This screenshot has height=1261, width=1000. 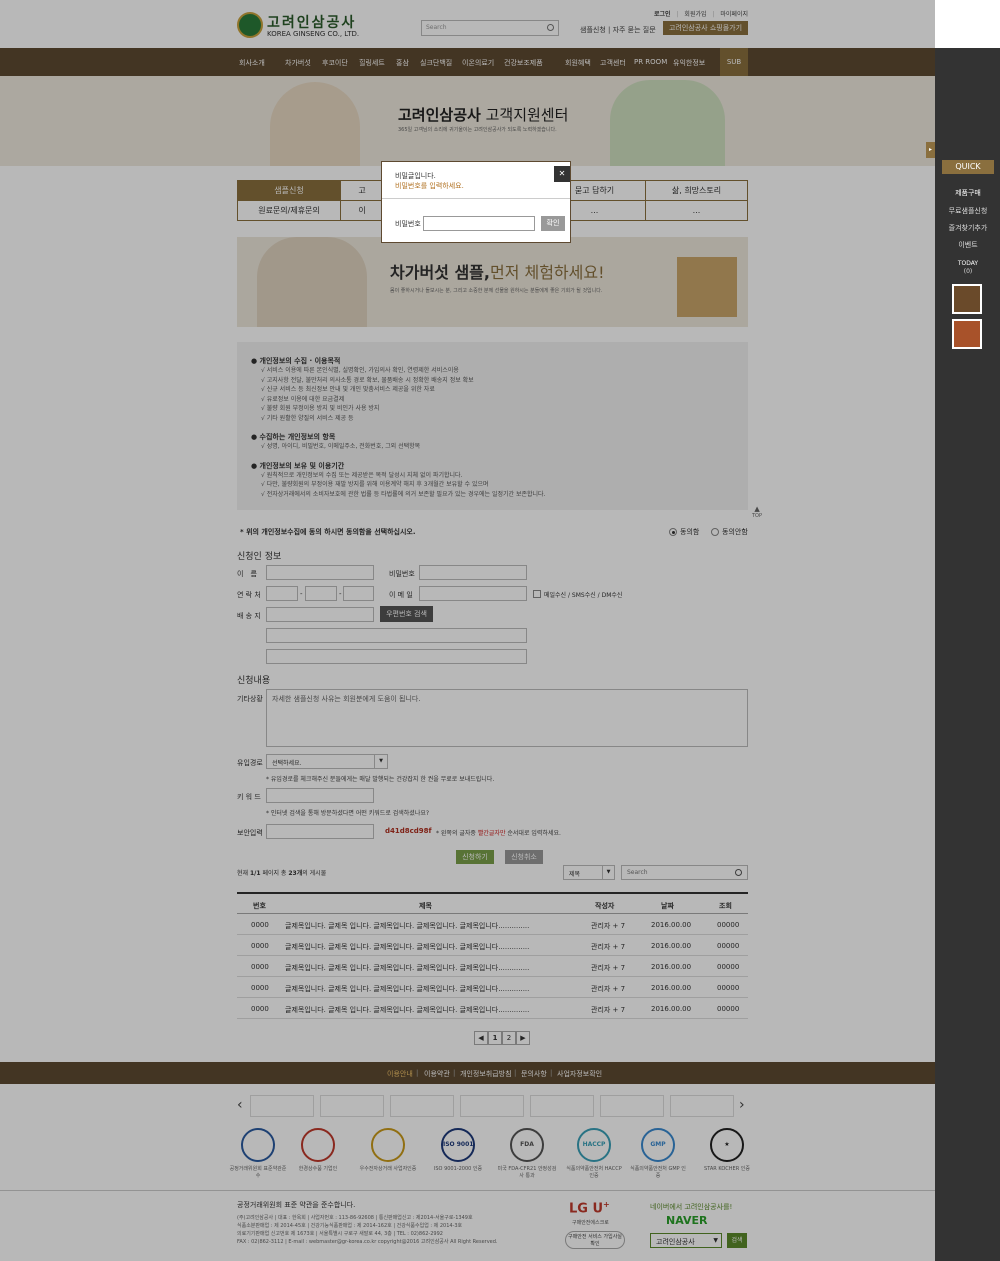 What do you see at coordinates (968, 245) in the screenshot?
I see `quick-item-event: 이벤트` at bounding box center [968, 245].